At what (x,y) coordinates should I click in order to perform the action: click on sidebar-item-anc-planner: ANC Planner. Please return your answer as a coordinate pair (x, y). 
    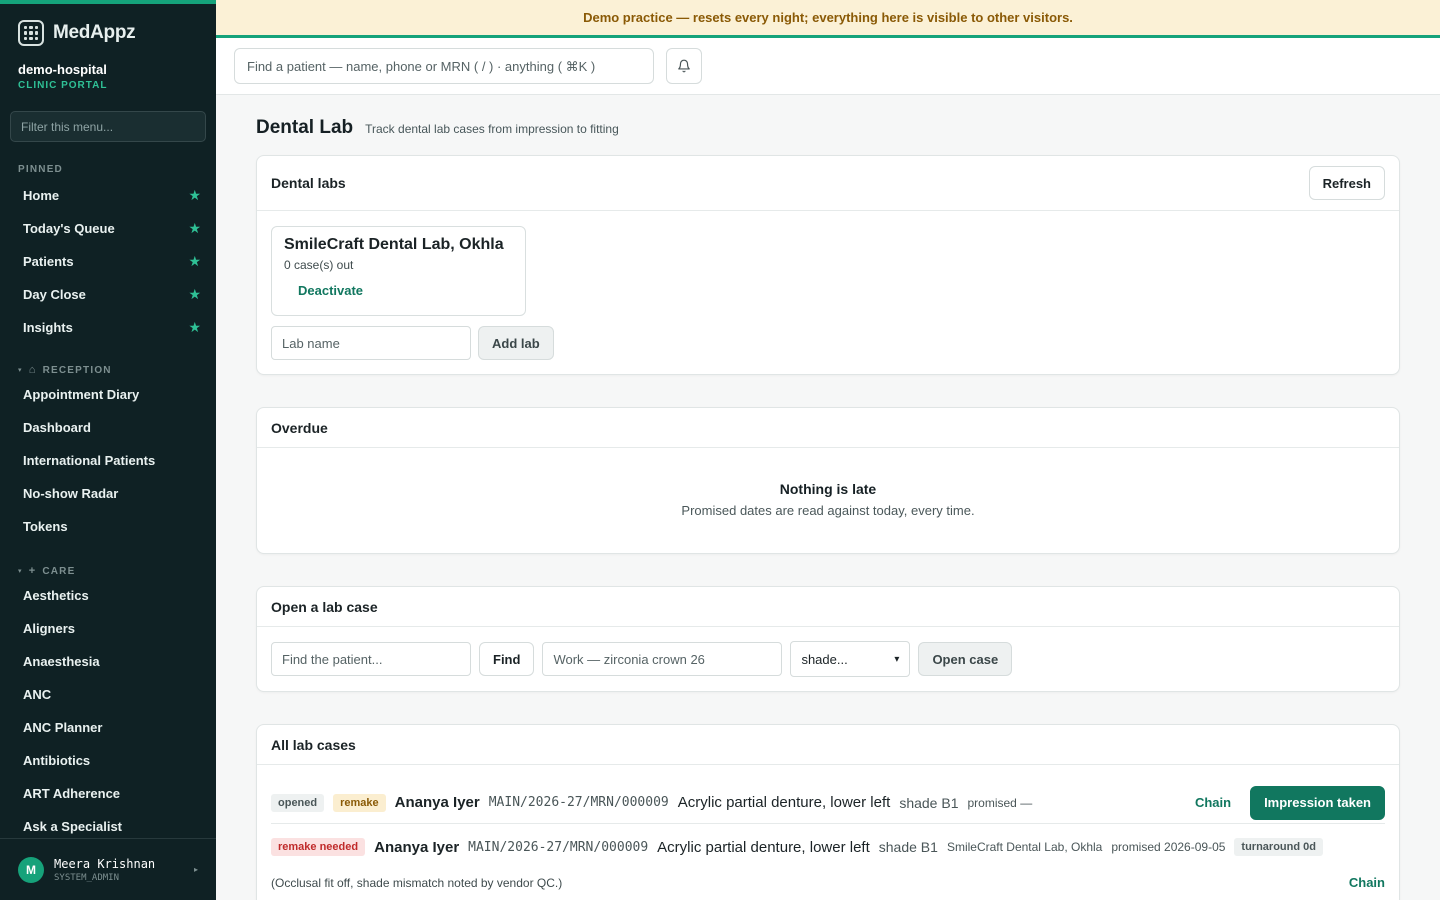
    Looking at the image, I should click on (108, 727).